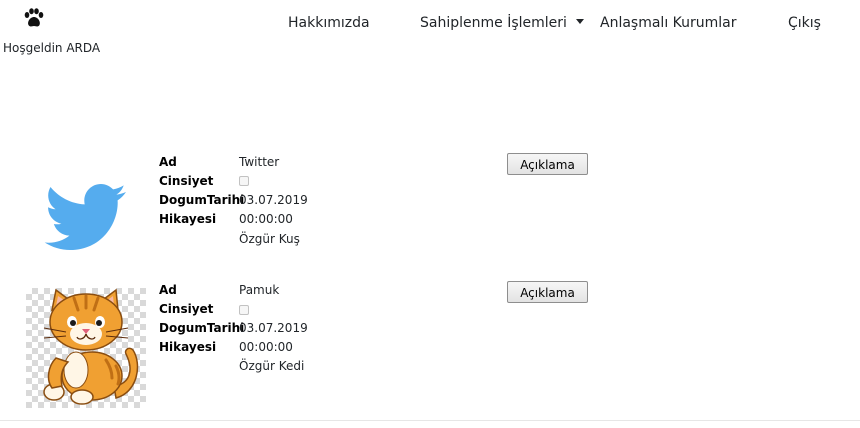 This screenshot has width=860, height=428. What do you see at coordinates (804, 23) in the screenshot?
I see `nav-logout-link: Çıkış` at bounding box center [804, 23].